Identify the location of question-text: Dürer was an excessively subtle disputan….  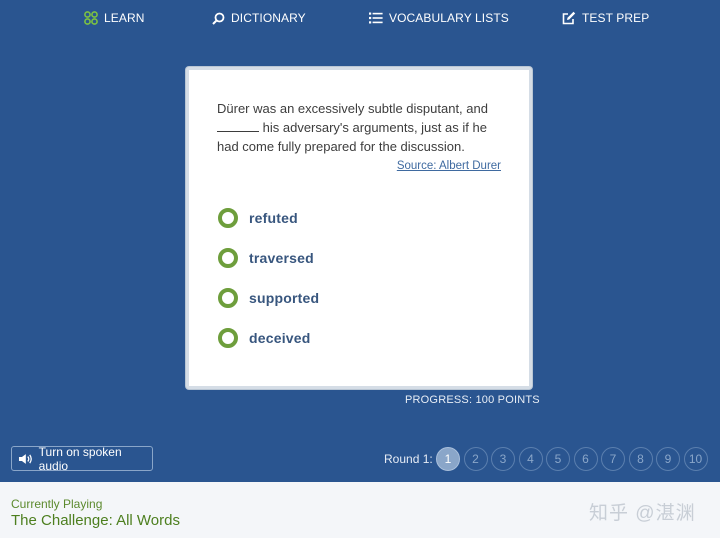
(362, 127).